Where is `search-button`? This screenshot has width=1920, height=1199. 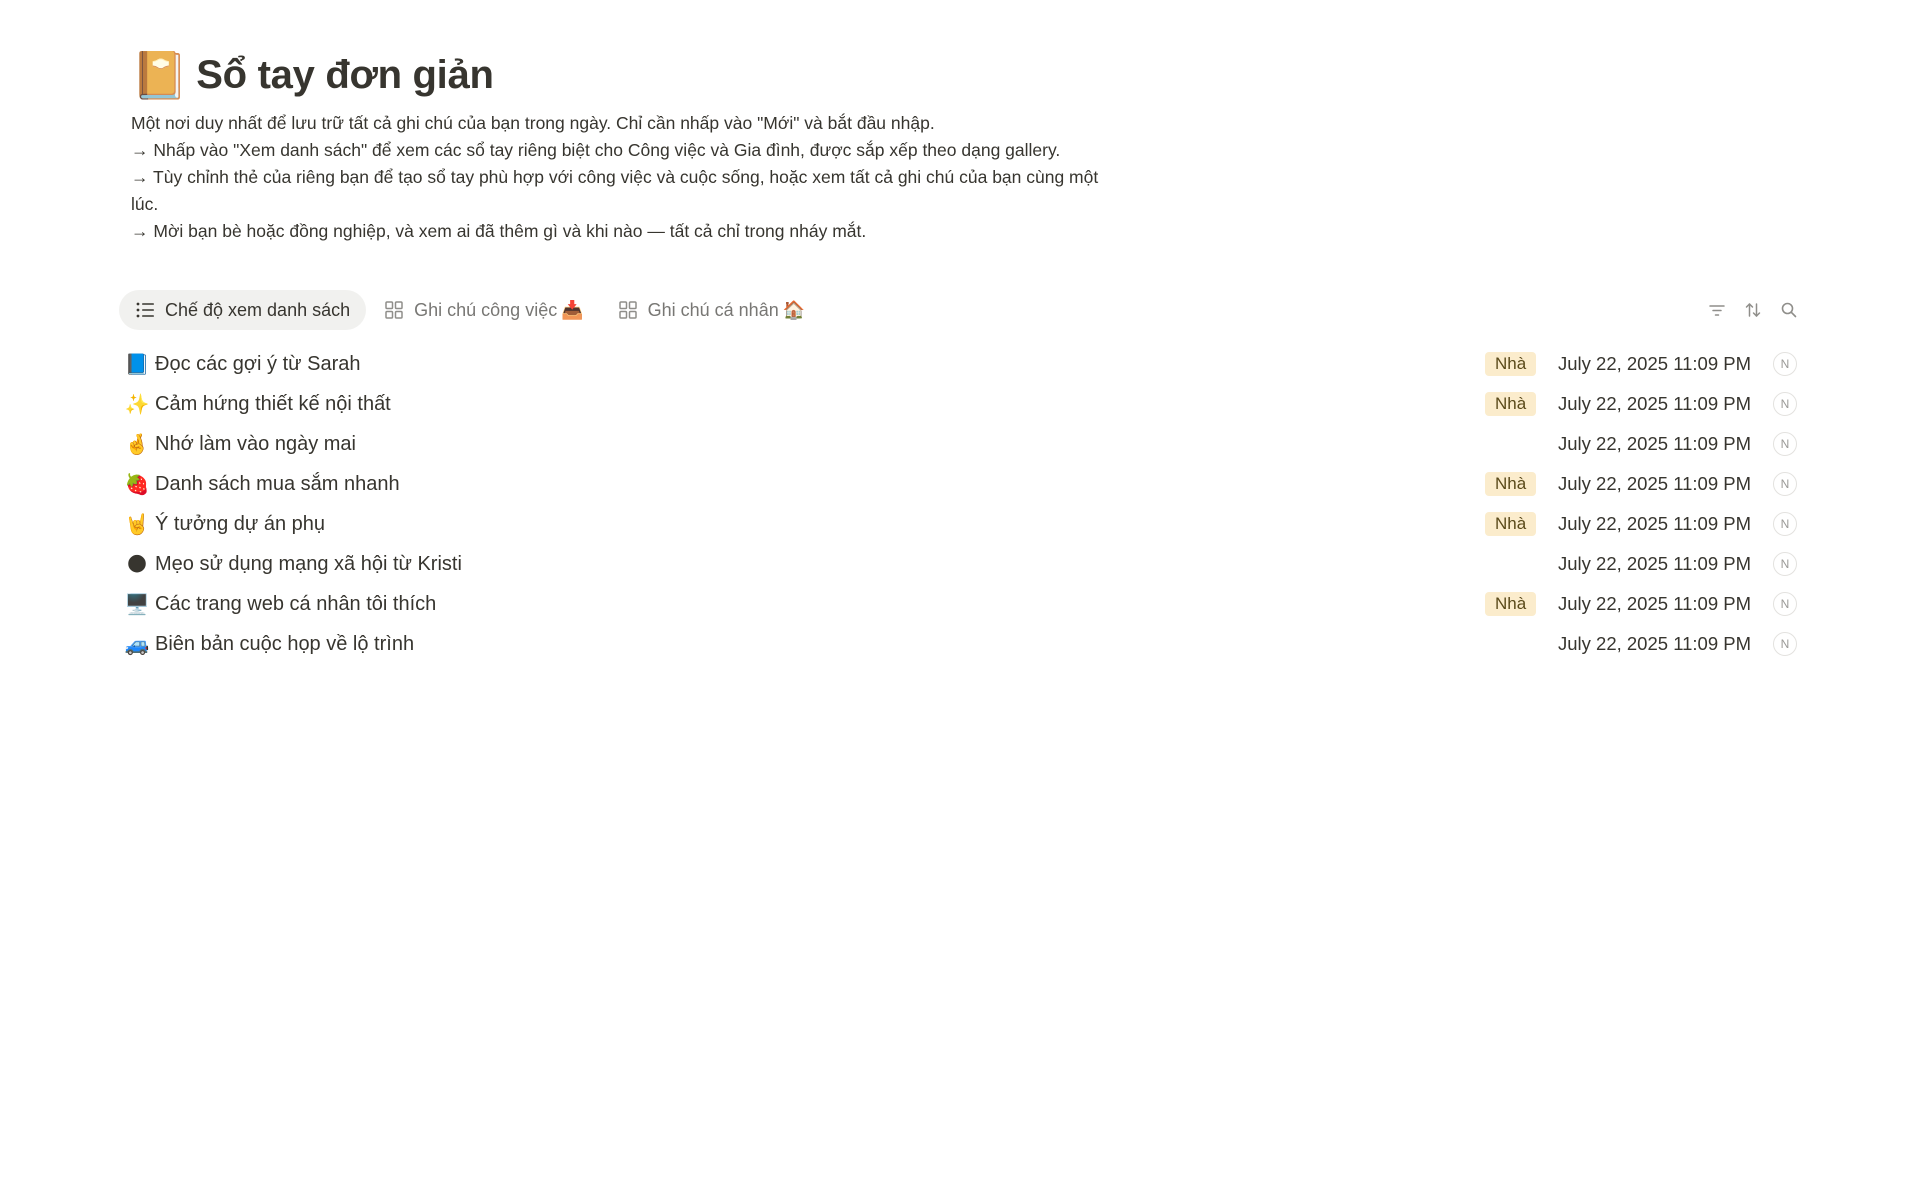 search-button is located at coordinates (1789, 310).